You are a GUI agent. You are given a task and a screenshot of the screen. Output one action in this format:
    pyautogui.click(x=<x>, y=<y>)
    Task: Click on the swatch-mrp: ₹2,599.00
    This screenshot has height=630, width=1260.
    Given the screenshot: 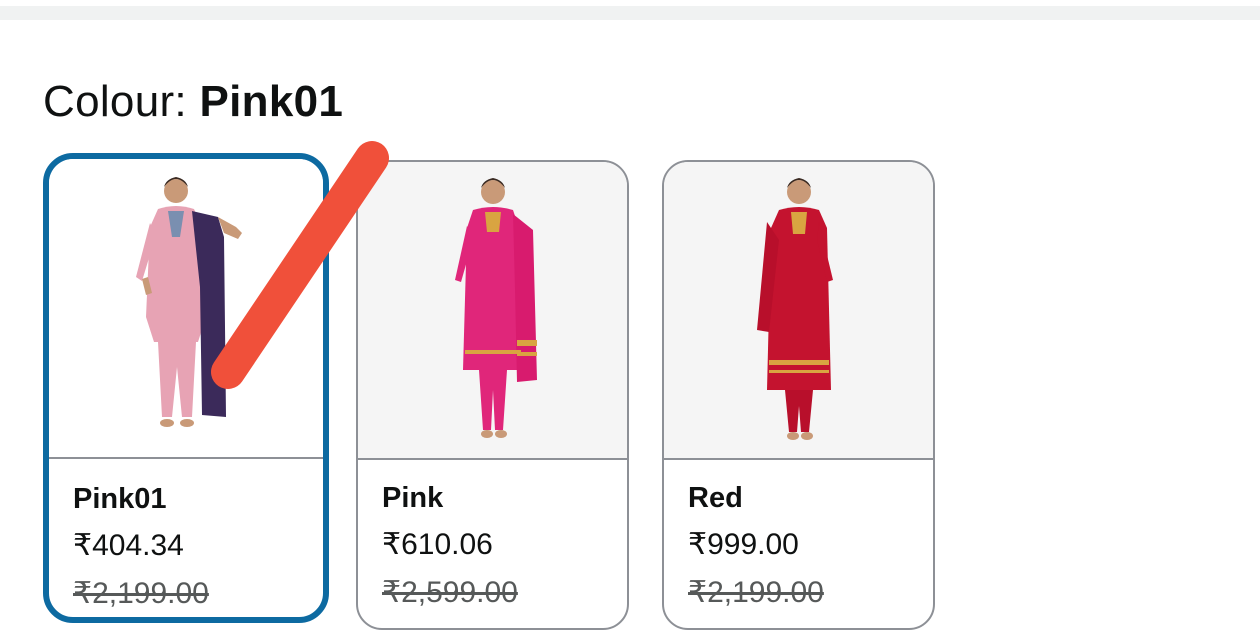 What is the action you would take?
    pyautogui.click(x=450, y=592)
    